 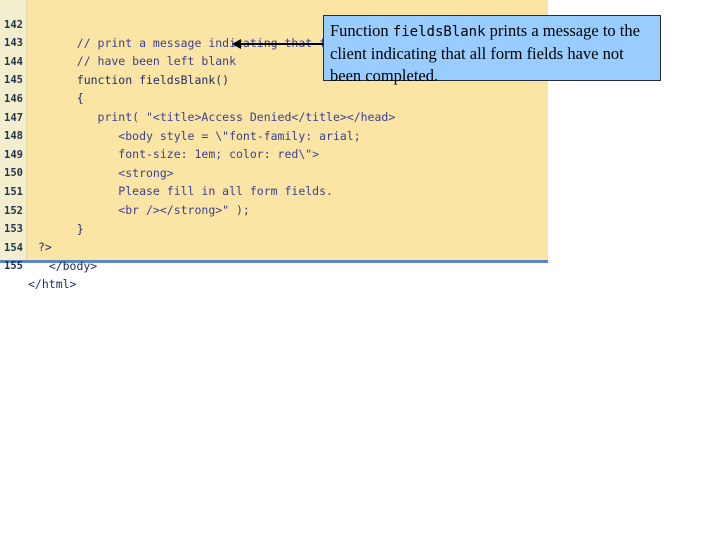 I want to click on code-line: 149 <strong>, so click(x=87, y=154).